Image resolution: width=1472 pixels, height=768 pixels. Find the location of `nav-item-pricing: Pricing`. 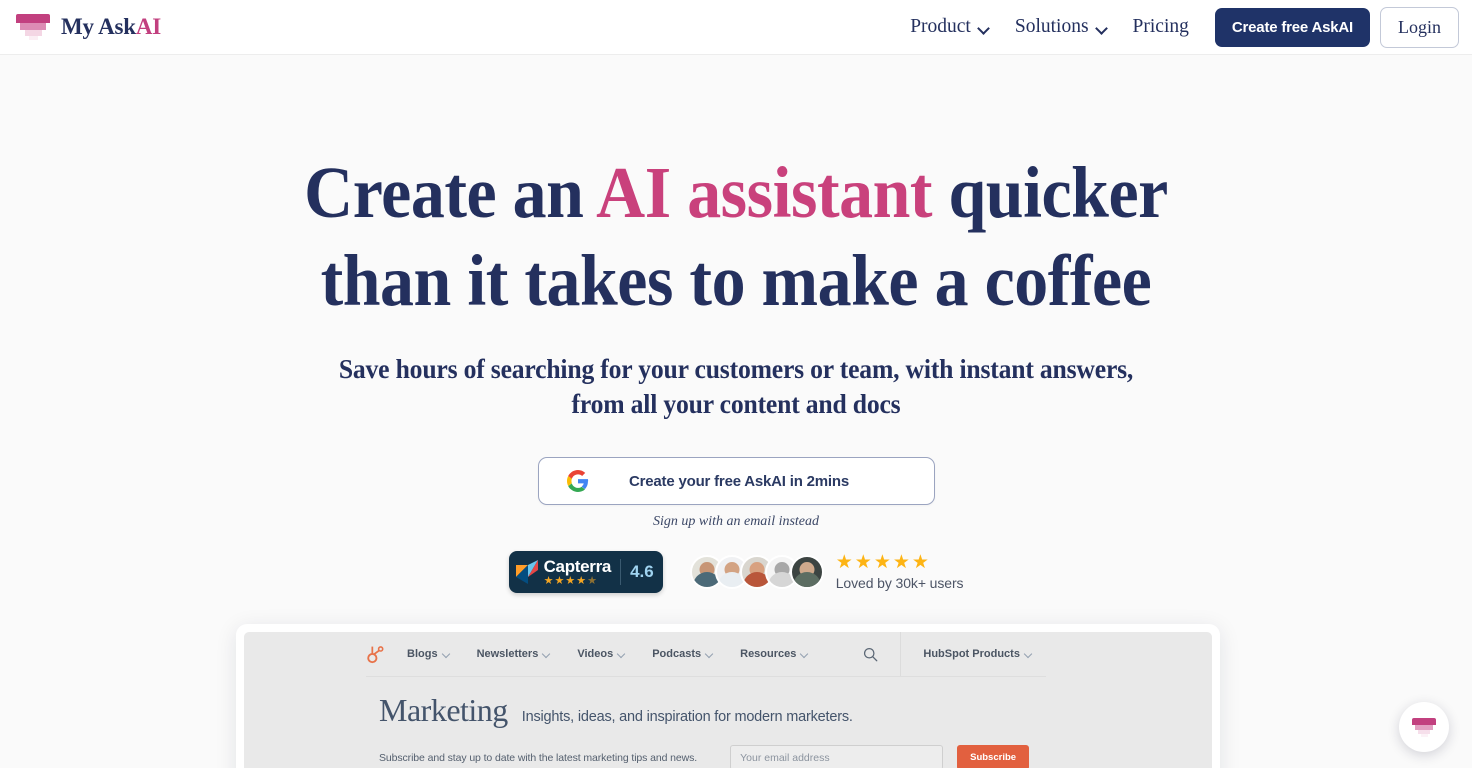

nav-item-pricing: Pricing is located at coordinates (1161, 27).